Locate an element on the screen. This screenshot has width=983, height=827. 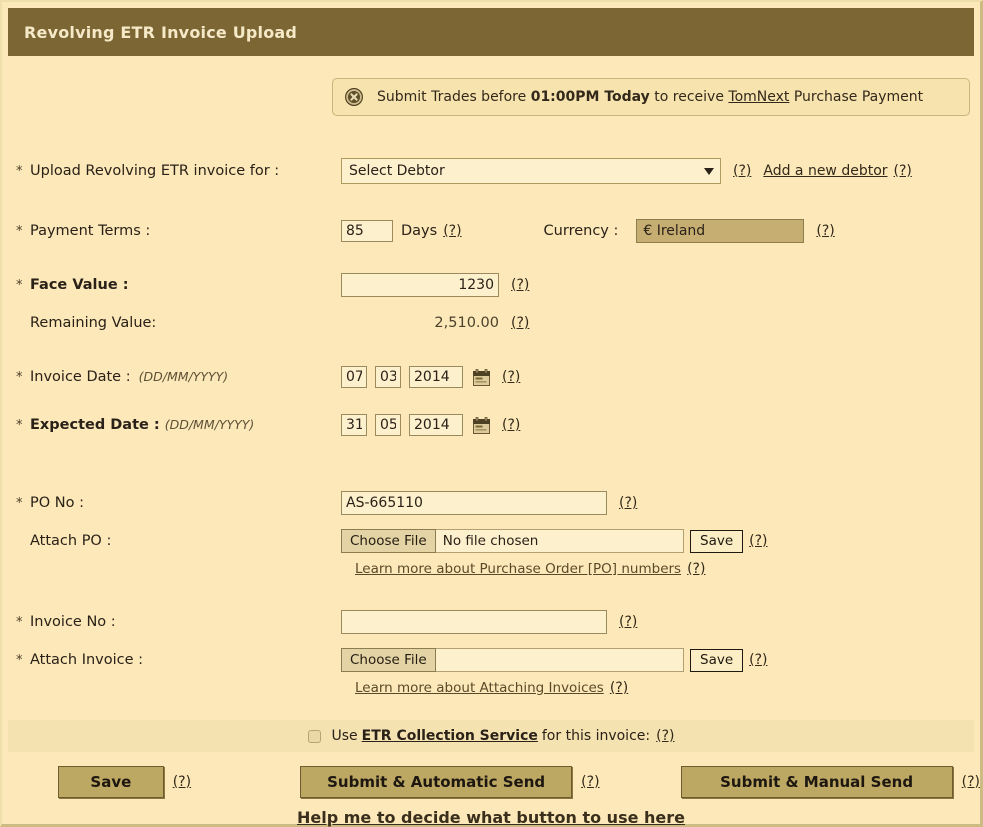
remaining-value-label-cell: * Remaining Value: is located at coordinates (178, 323).